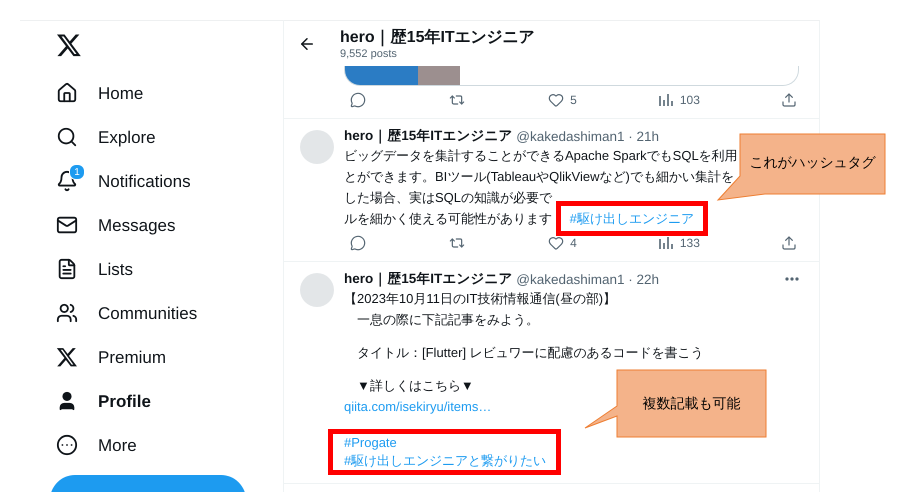  What do you see at coordinates (77, 172) in the screenshot?
I see `notification-badge: 1` at bounding box center [77, 172].